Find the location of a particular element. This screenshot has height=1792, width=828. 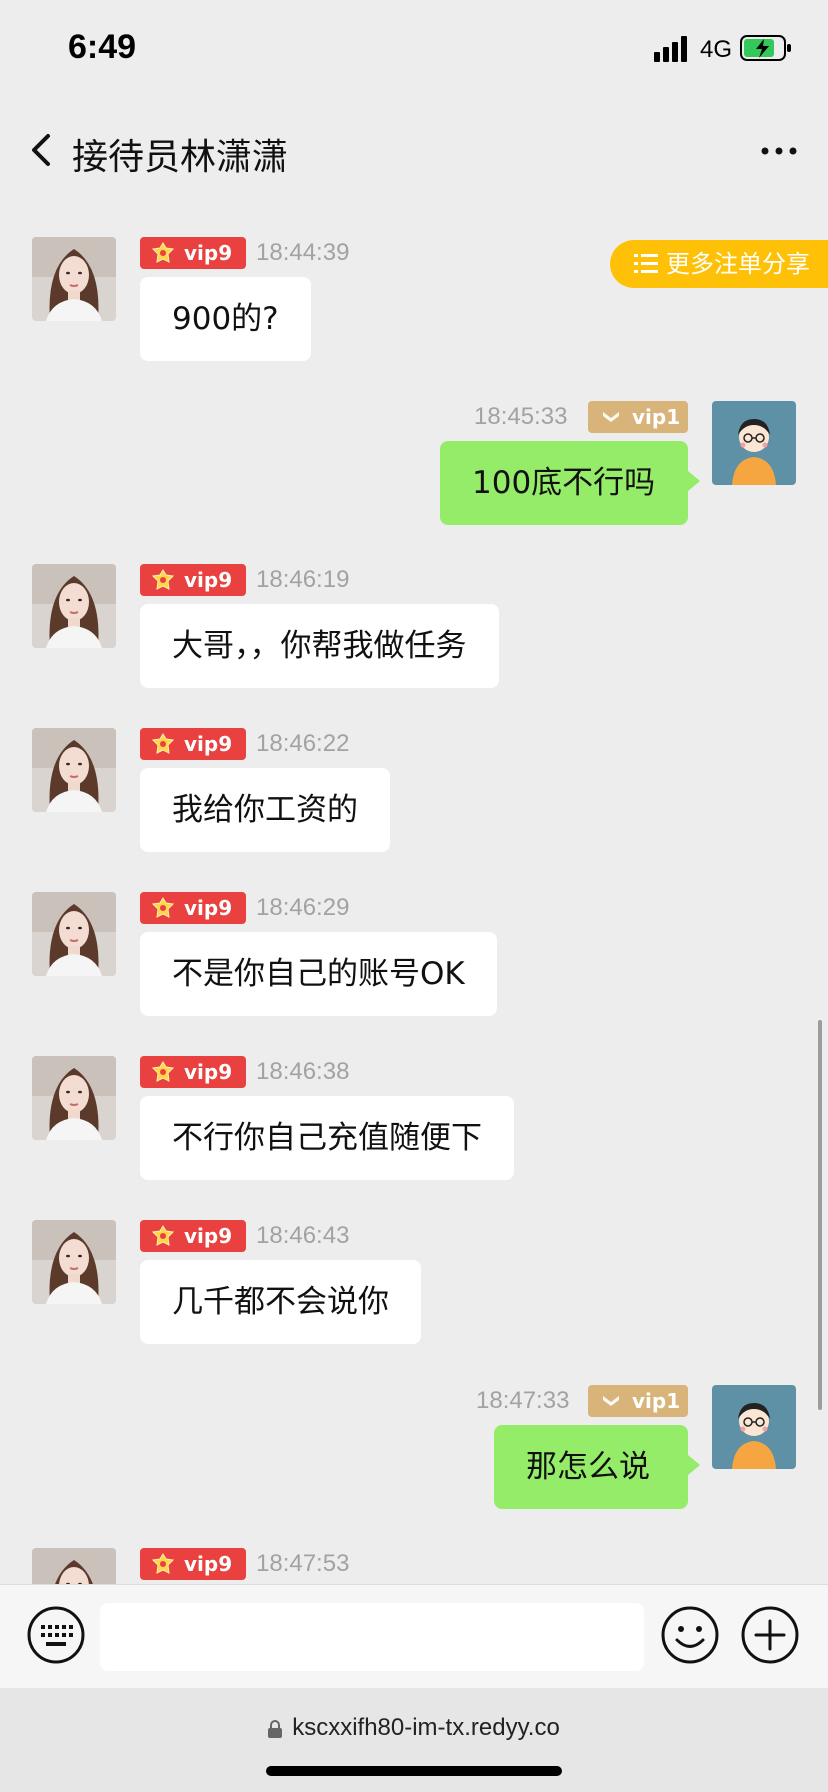

message-bubble: 大哥，，你帮我做任务 is located at coordinates (319, 646).